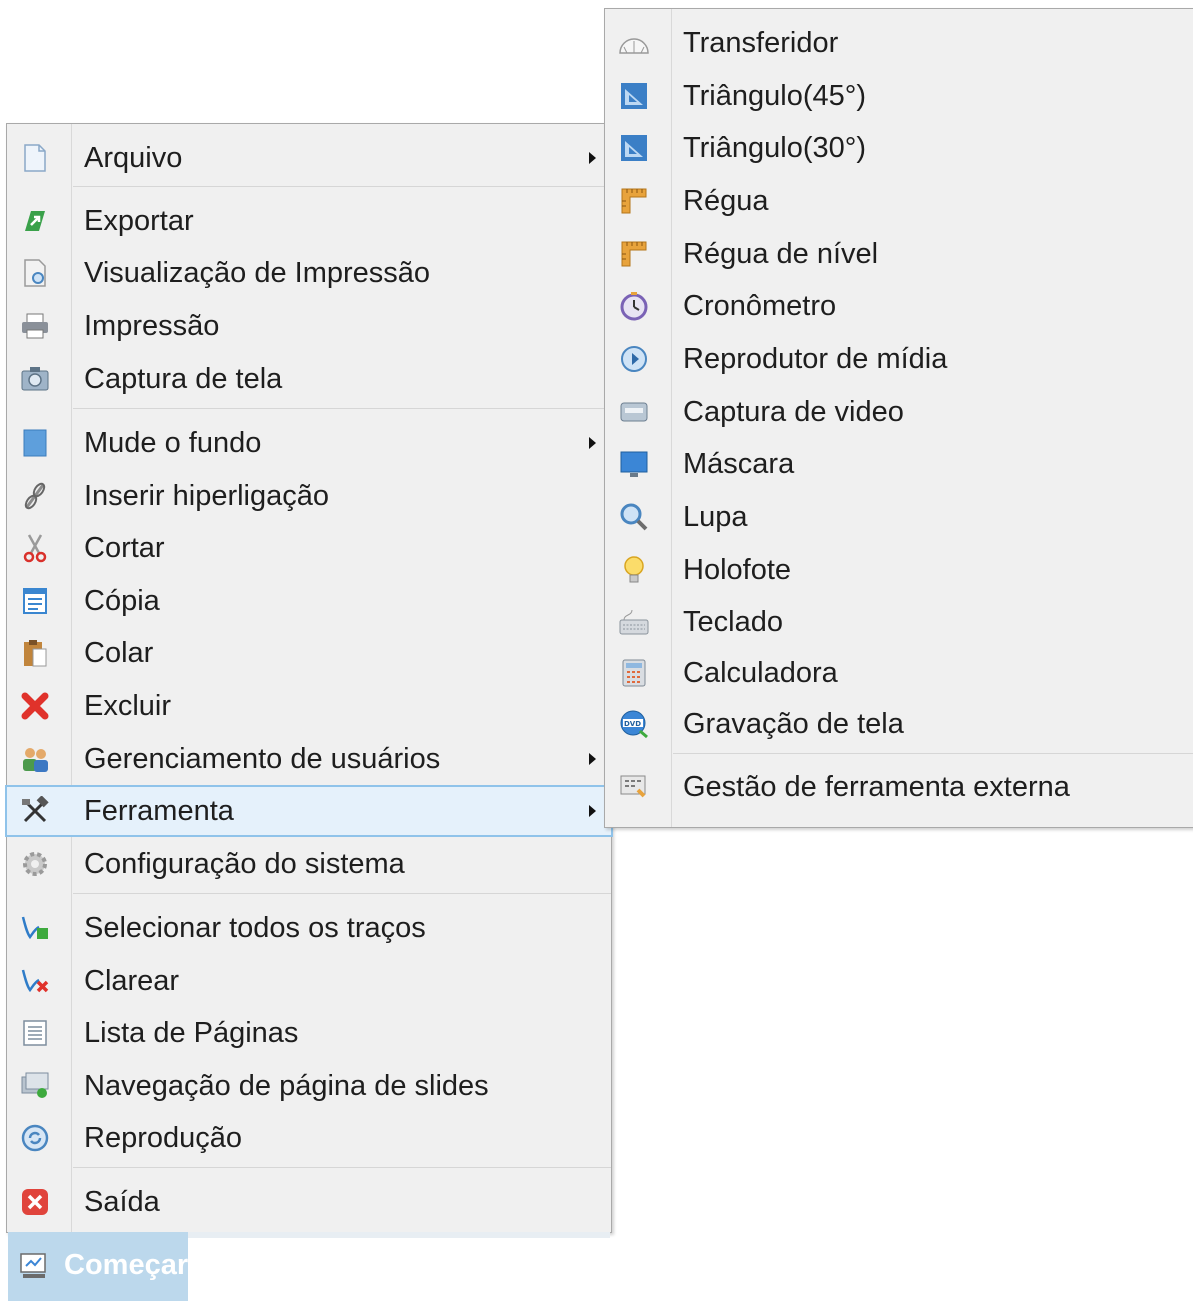 The image size is (1193, 1301). What do you see at coordinates (35, 273) in the screenshot?
I see `print-preview-icon` at bounding box center [35, 273].